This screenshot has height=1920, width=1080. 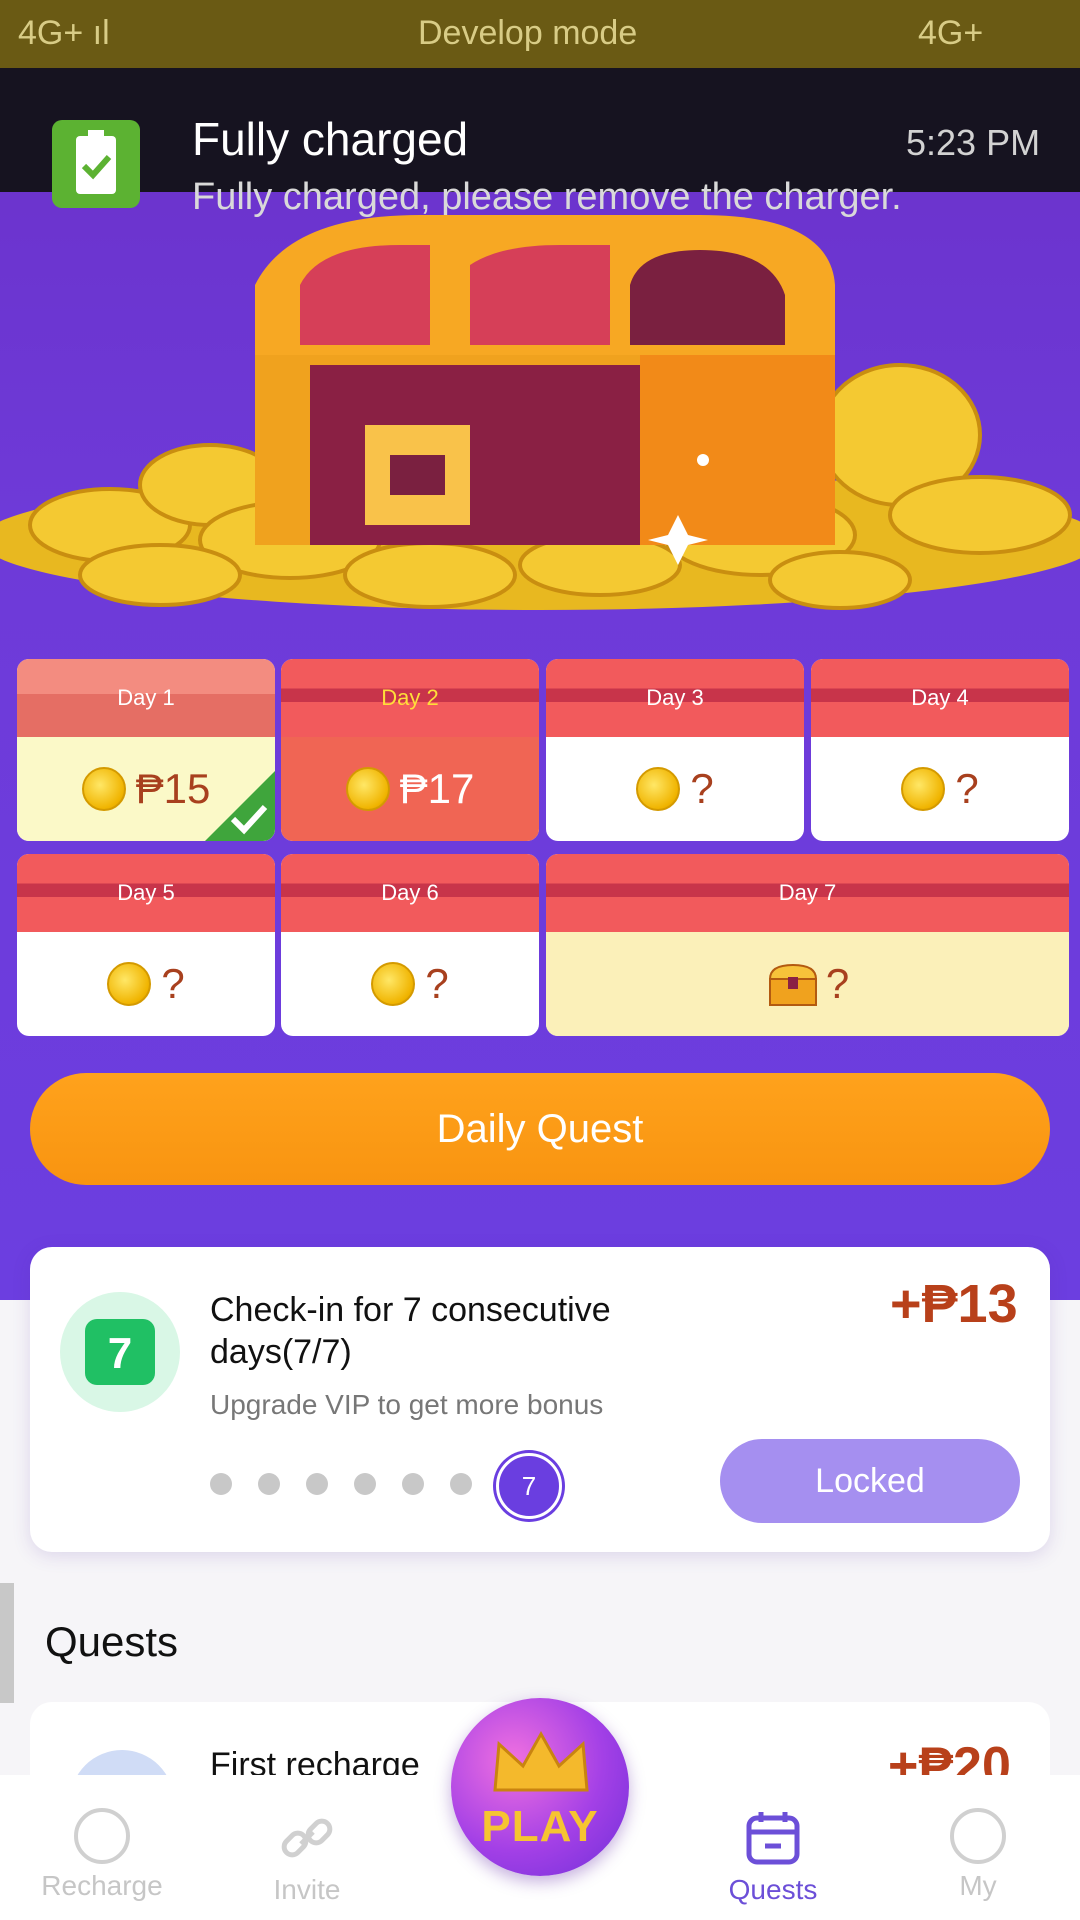 I want to click on profile-icon, so click(x=978, y=1836).